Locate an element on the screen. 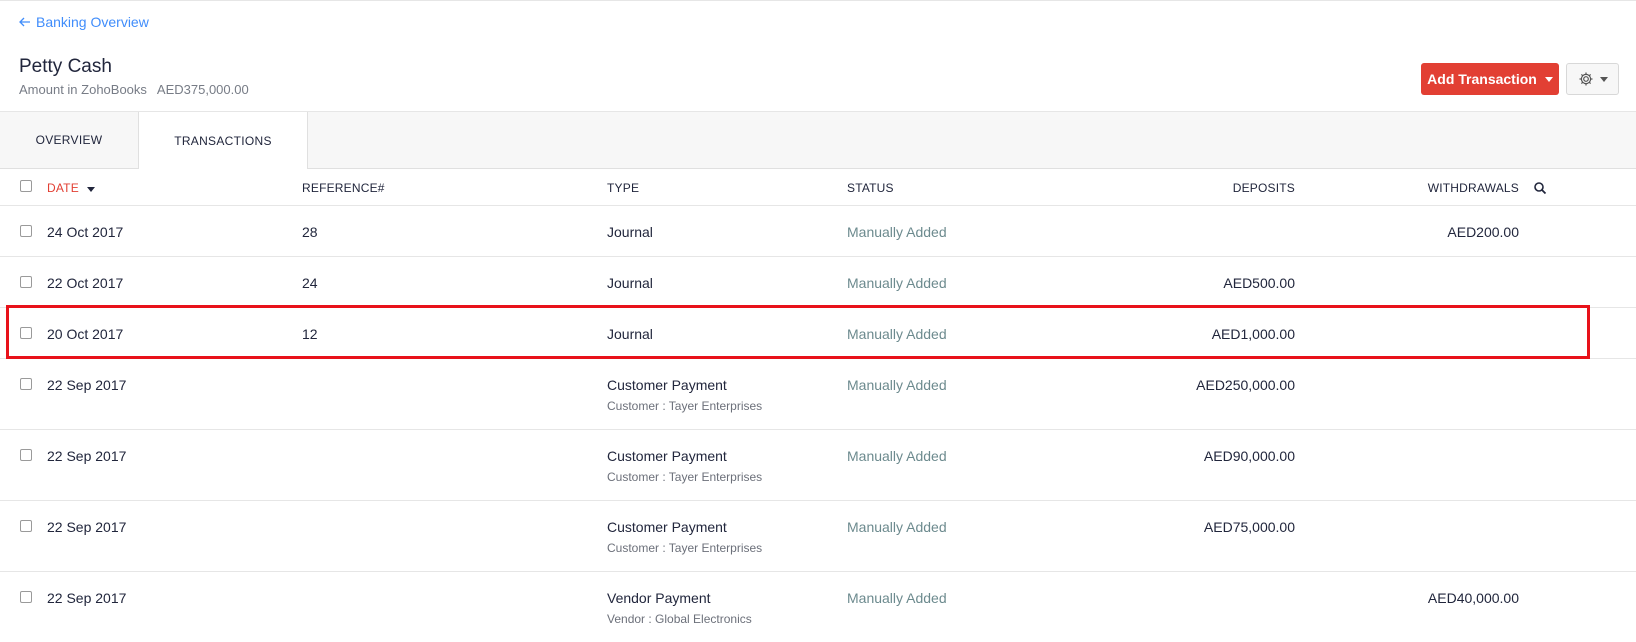 Image resolution: width=1636 pixels, height=642 pixels. back-link-label: Banking Overview is located at coordinates (92, 22).